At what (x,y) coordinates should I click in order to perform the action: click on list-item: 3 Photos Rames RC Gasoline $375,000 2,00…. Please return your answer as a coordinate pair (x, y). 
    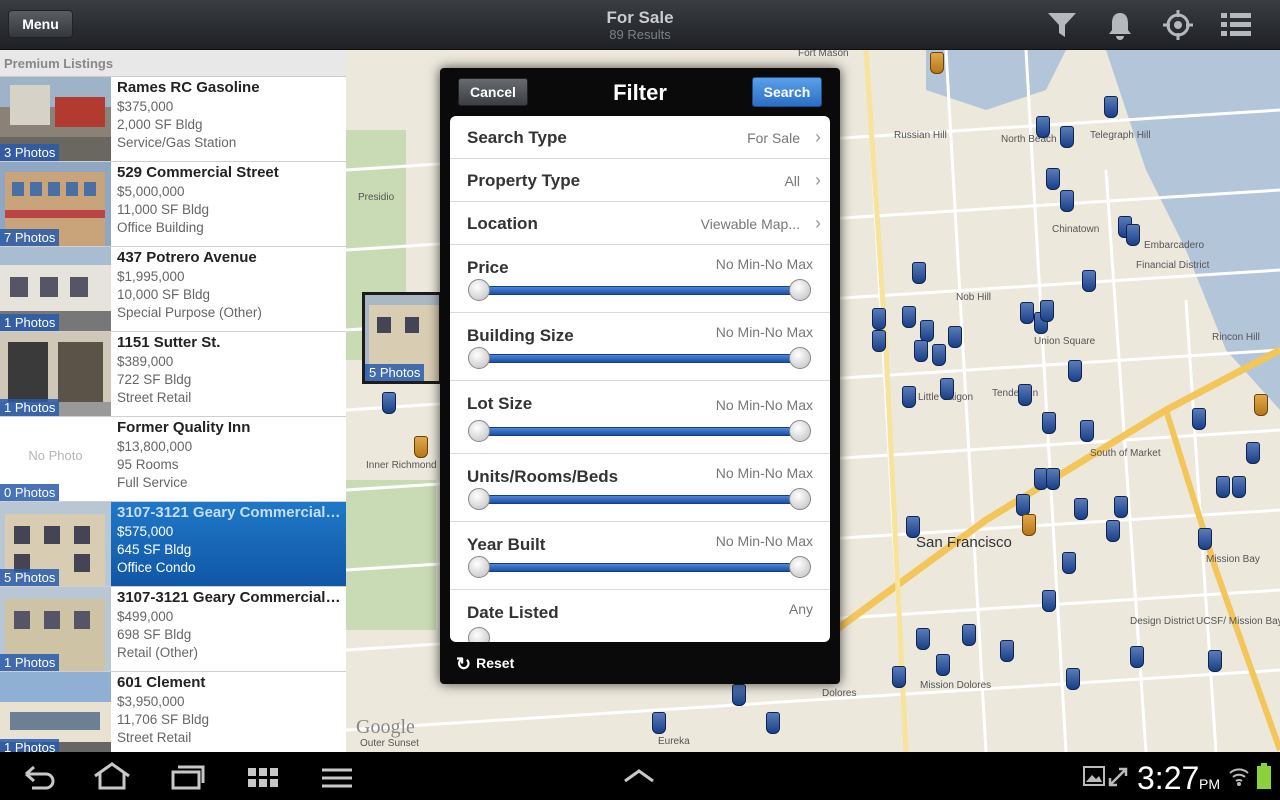
    Looking at the image, I should click on (173, 119).